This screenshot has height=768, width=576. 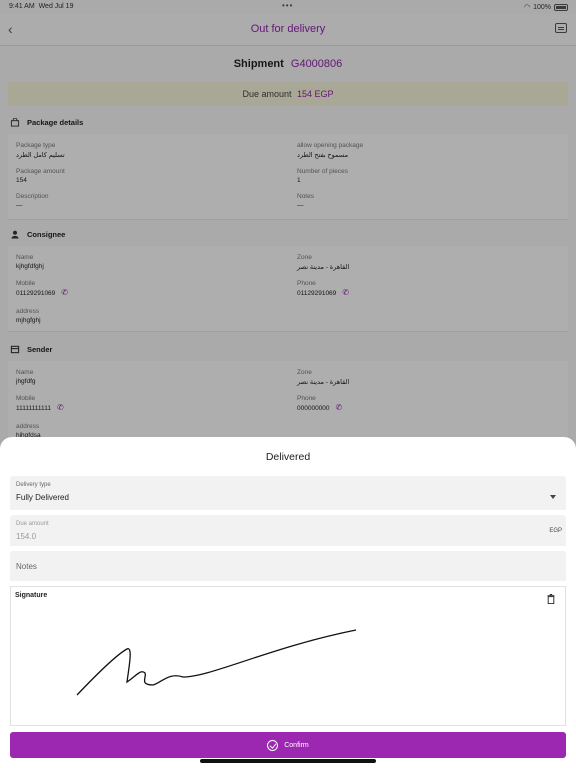 What do you see at coordinates (26, 566) in the screenshot?
I see `notes-placeholder: Notes` at bounding box center [26, 566].